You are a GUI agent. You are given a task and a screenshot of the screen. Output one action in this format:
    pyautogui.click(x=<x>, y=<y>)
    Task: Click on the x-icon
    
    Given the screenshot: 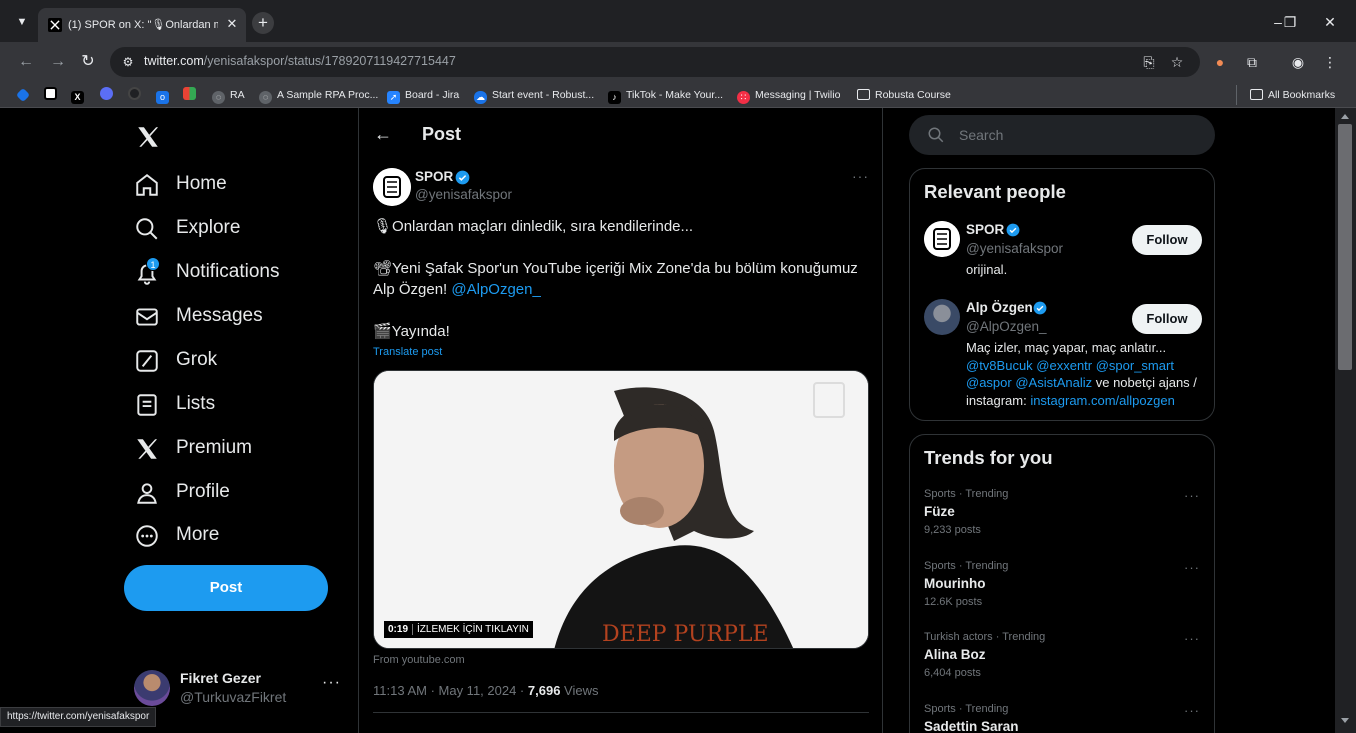 What is the action you would take?
    pyautogui.click(x=147, y=449)
    